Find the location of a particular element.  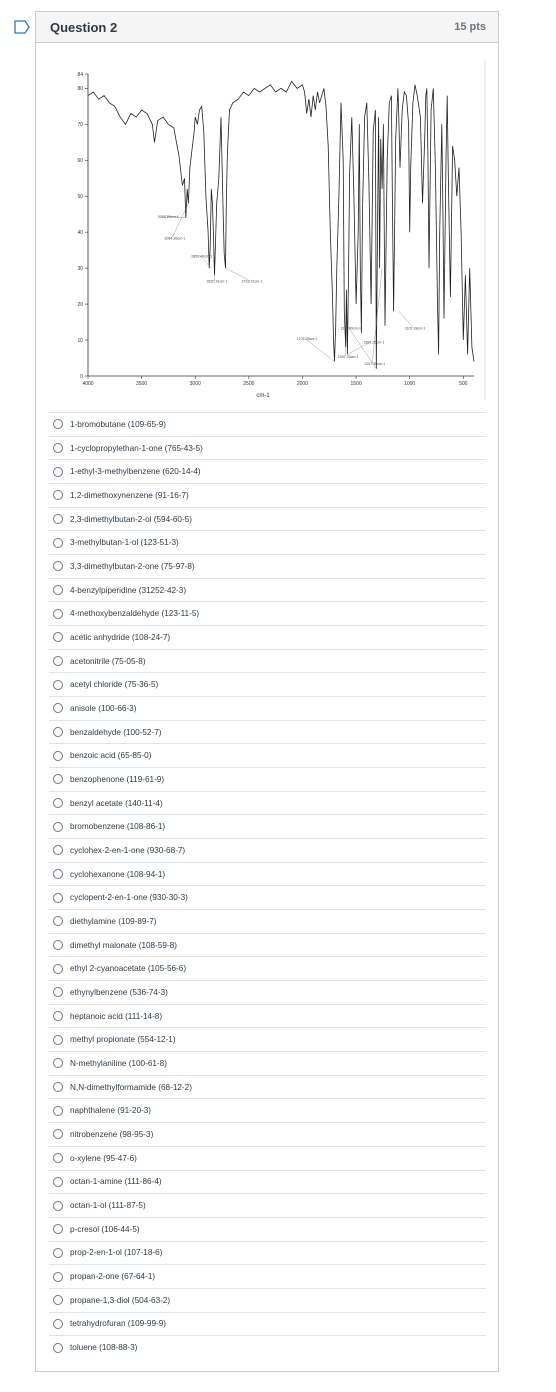

peak-annotation-label: 3088.69cm-1 is located at coordinates (168, 217).